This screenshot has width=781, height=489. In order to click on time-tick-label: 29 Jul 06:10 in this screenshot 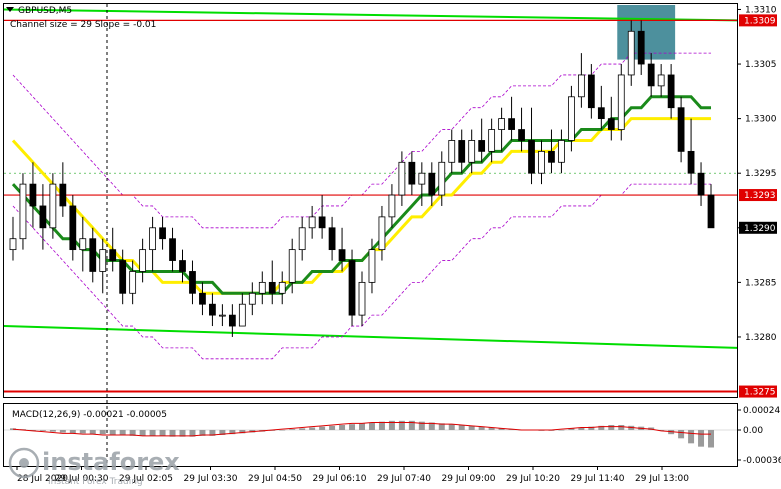, I will do `click(340, 479)`.